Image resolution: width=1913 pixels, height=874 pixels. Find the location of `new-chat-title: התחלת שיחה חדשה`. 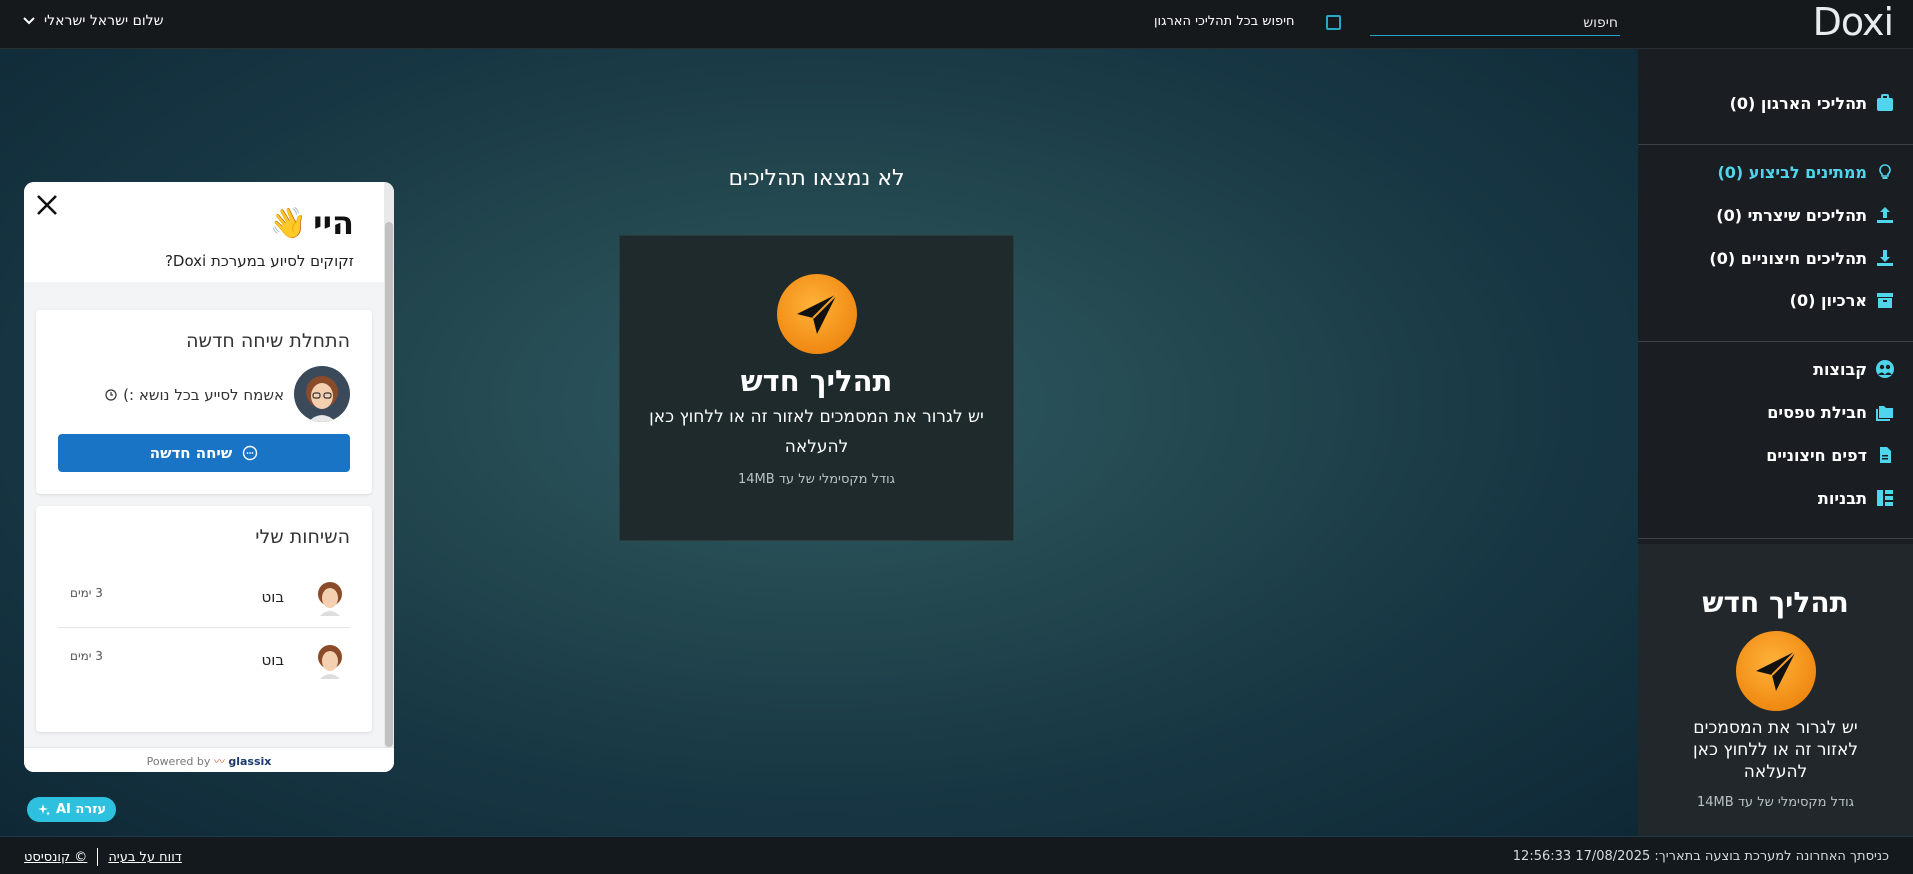

new-chat-title: התחלת שיחה חדשה is located at coordinates (268, 341).